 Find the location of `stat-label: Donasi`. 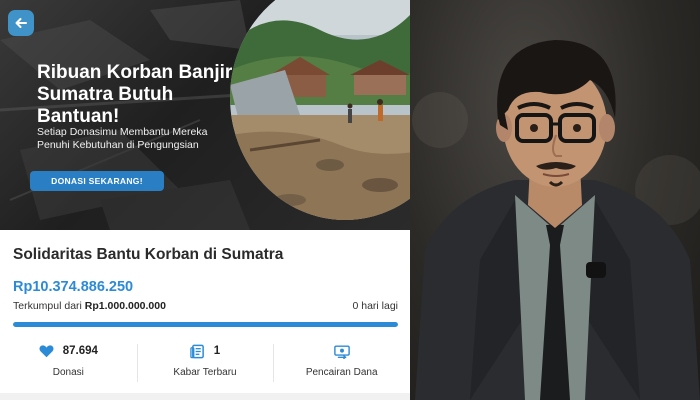

stat-label: Donasi is located at coordinates (68, 372).